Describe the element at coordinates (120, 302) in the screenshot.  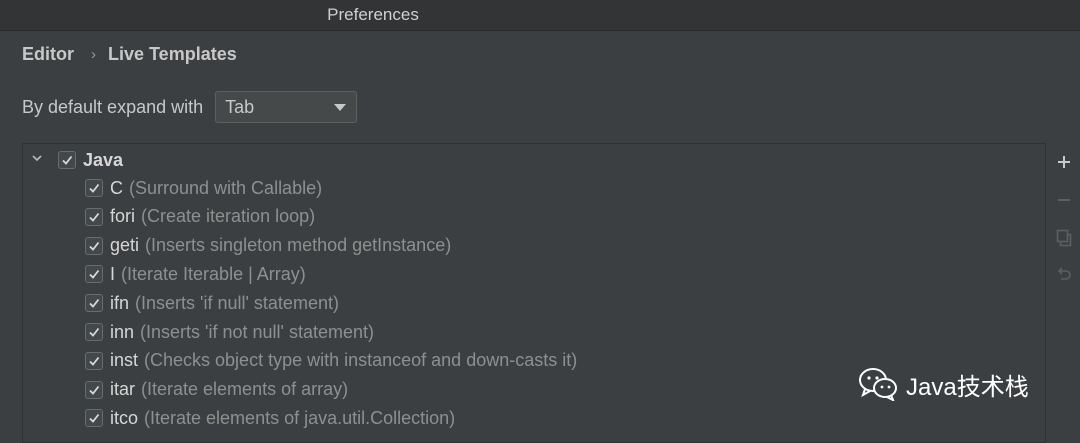
I see `template-abbreviation: ifn` at that location.